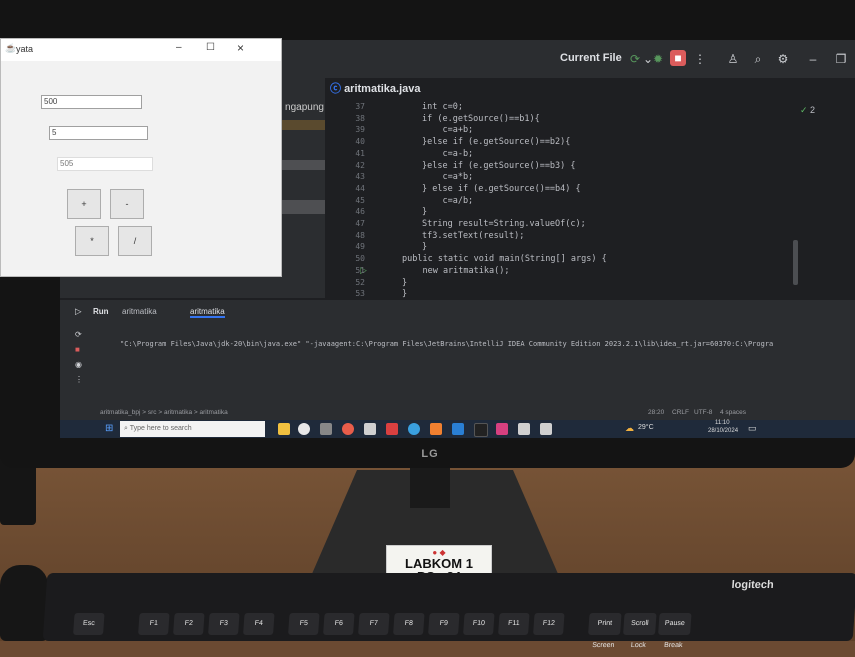  Describe the element at coordinates (304, 429) in the screenshot. I see `chrome-icon` at that location.